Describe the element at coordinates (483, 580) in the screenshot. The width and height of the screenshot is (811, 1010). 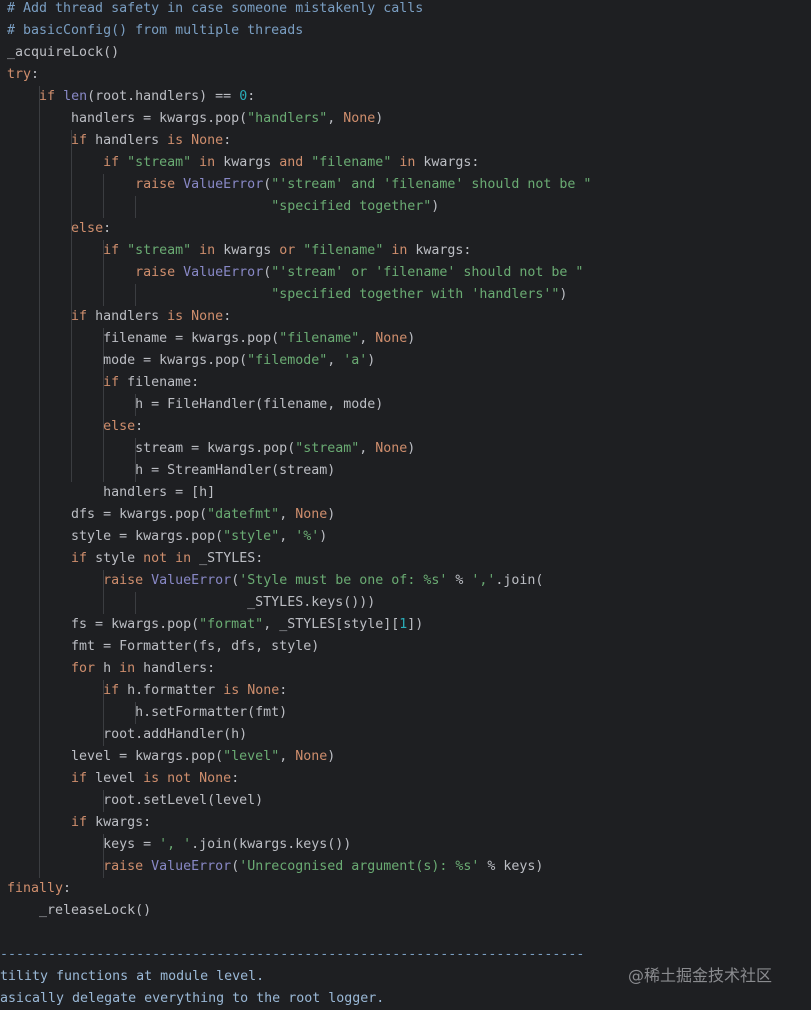
I see `code-token: ','` at that location.